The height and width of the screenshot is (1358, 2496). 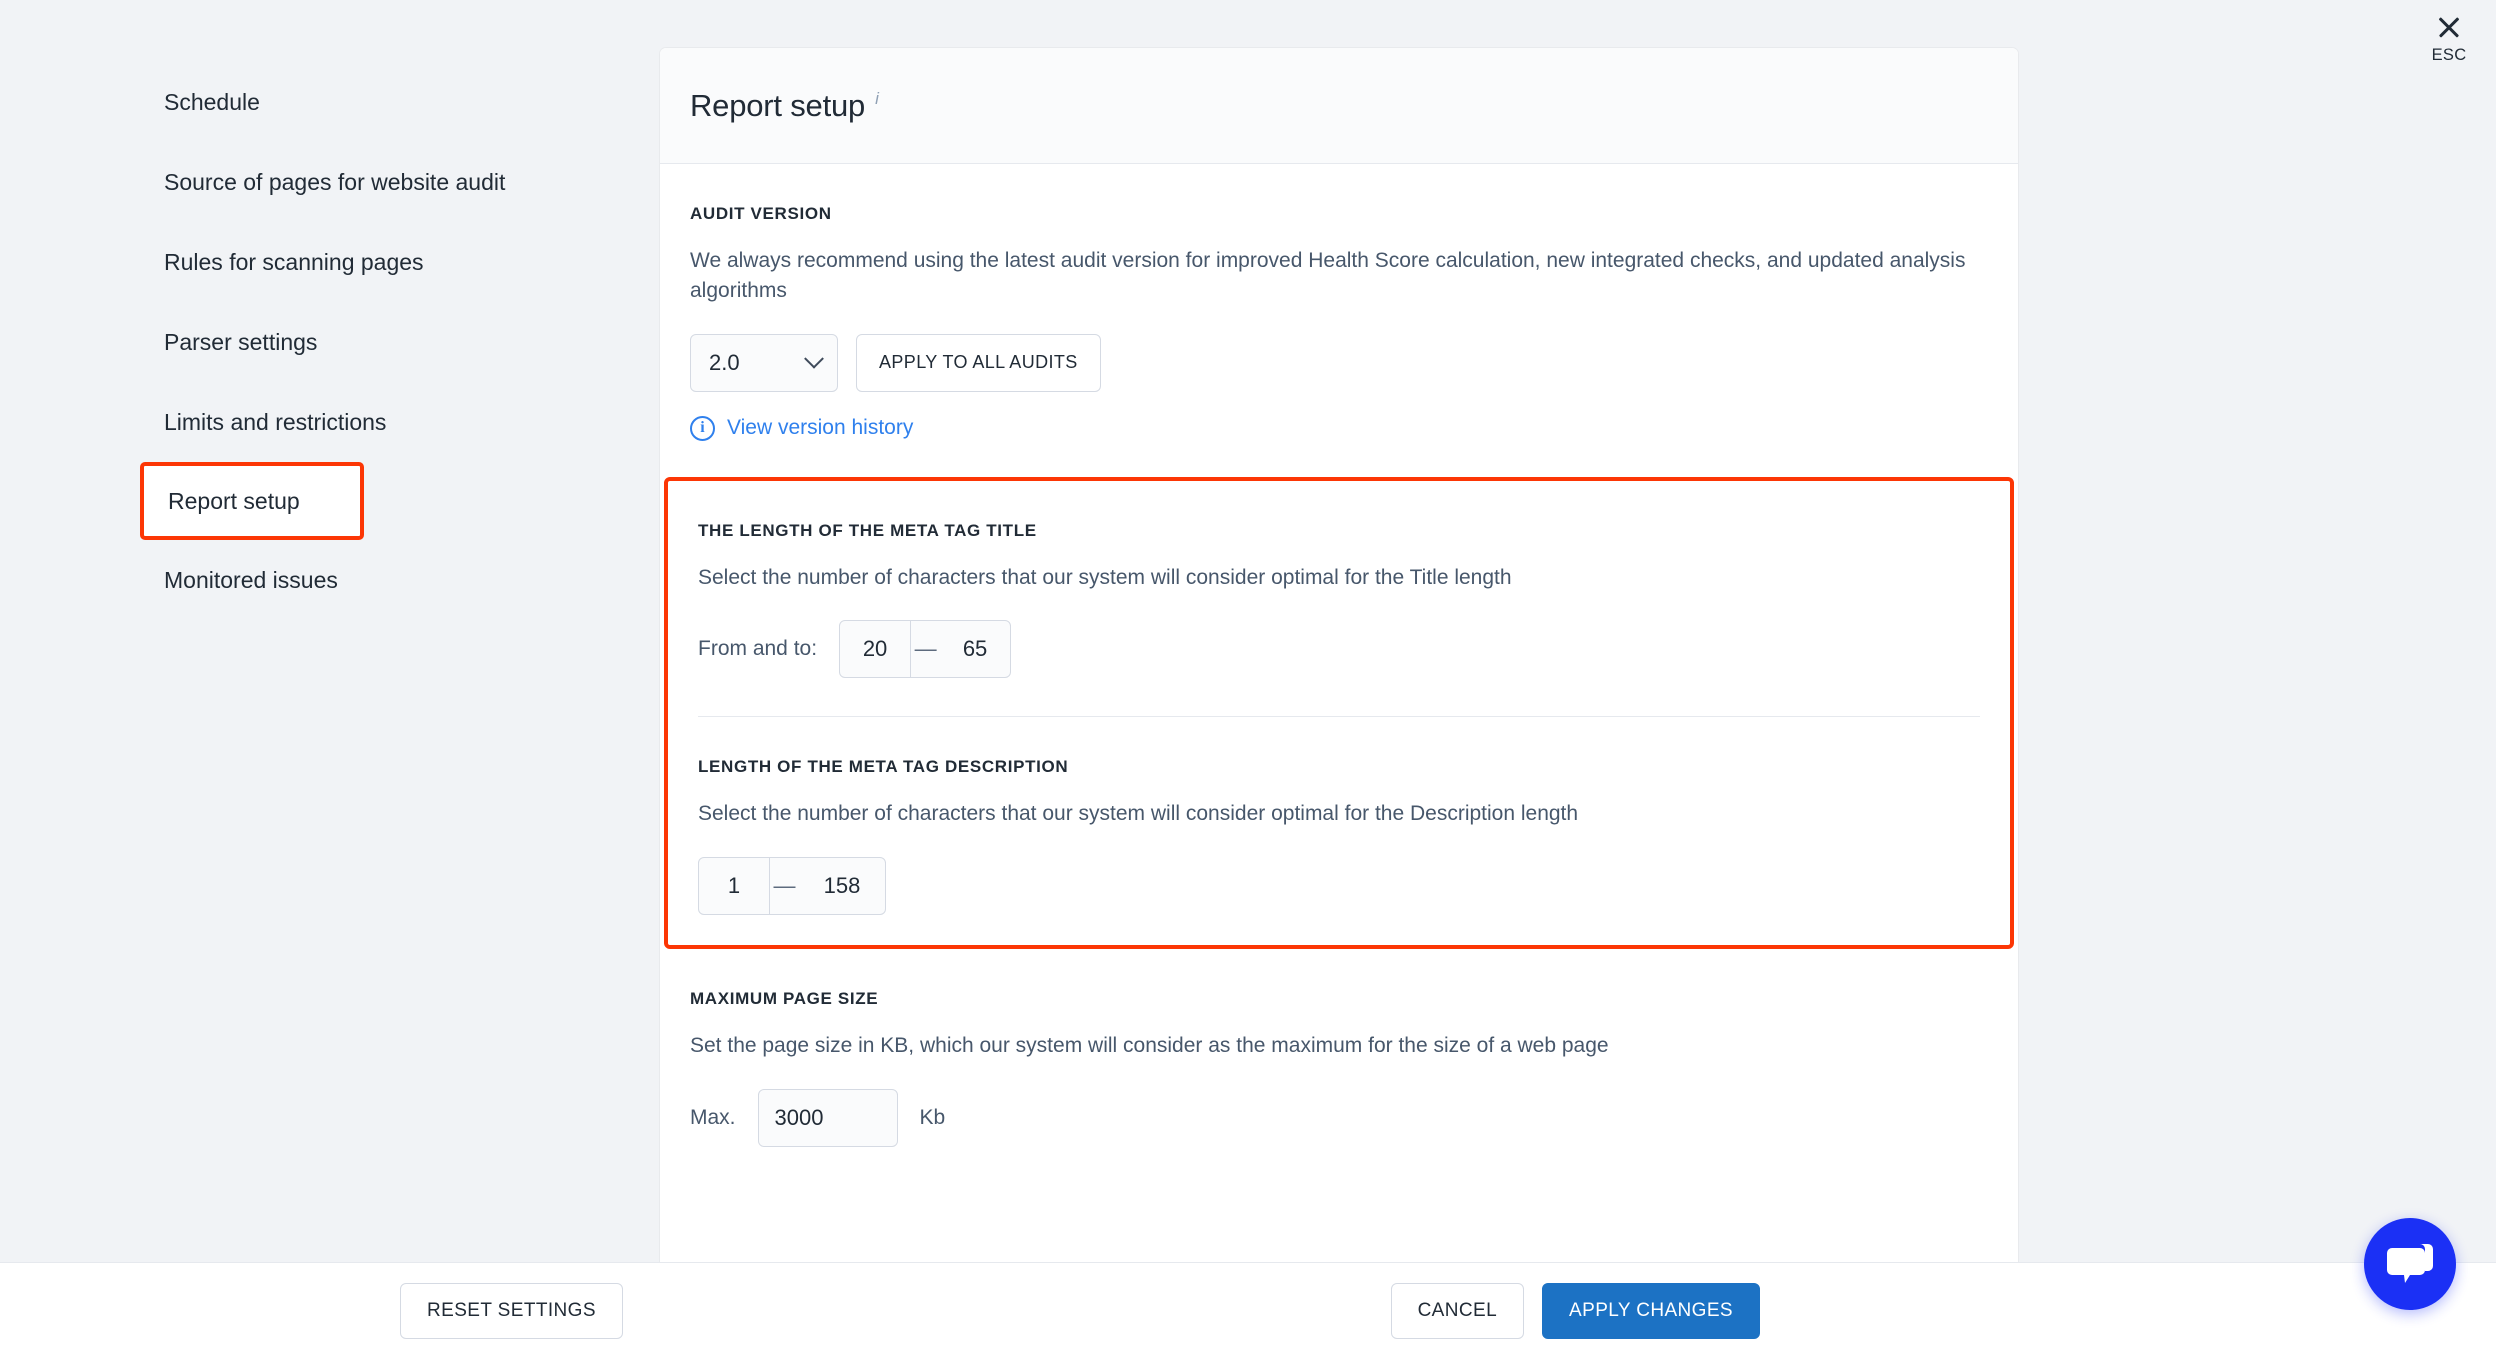 What do you see at coordinates (330, 102) in the screenshot?
I see `sidebar-item-schedule: Schedule` at bounding box center [330, 102].